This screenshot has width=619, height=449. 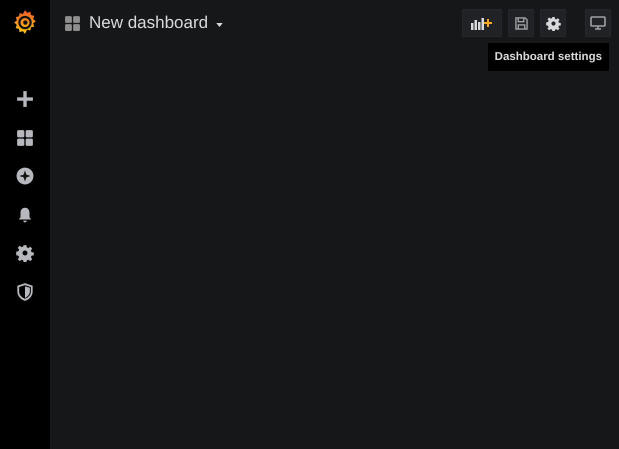 What do you see at coordinates (25, 99) in the screenshot?
I see `plus-icon` at bounding box center [25, 99].